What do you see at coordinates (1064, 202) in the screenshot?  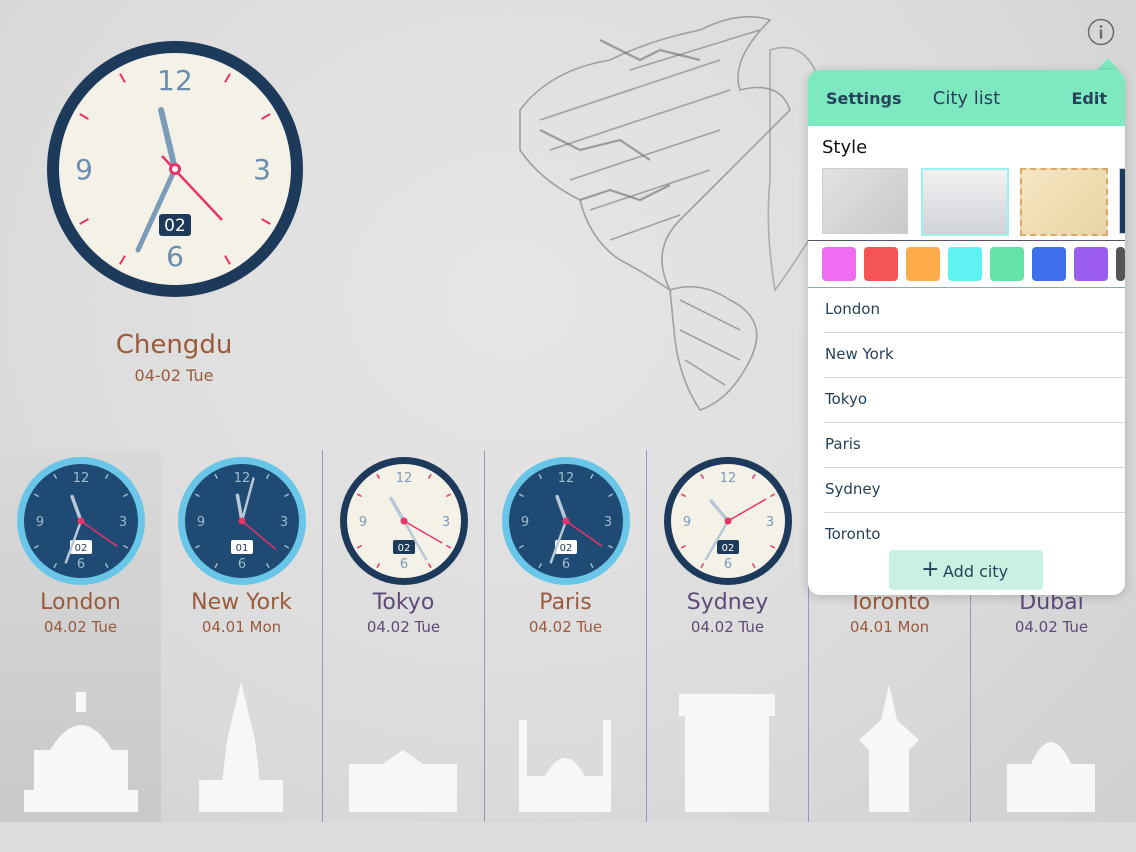 I see `style-thumb-vintage` at bounding box center [1064, 202].